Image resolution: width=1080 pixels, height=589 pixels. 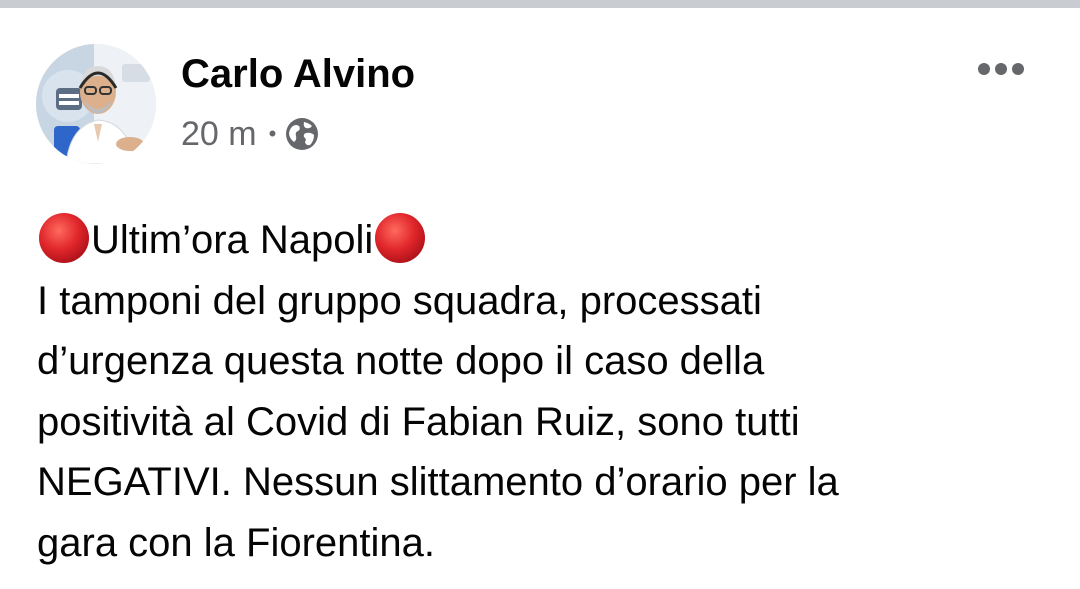 What do you see at coordinates (219, 134) in the screenshot?
I see `post-timestamp: 20 m` at bounding box center [219, 134].